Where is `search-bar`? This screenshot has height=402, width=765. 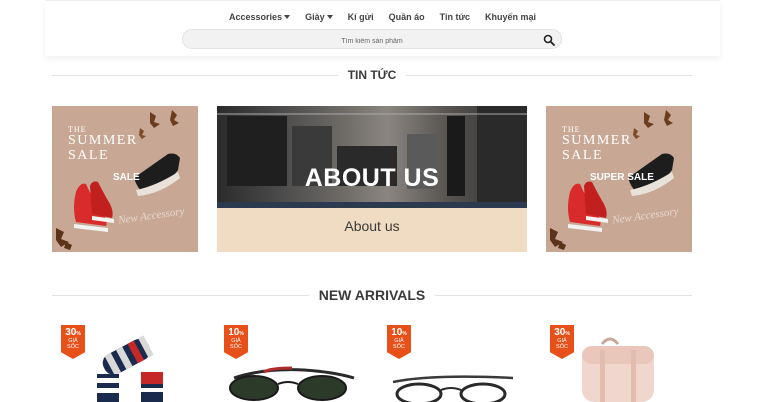 search-bar is located at coordinates (372, 40).